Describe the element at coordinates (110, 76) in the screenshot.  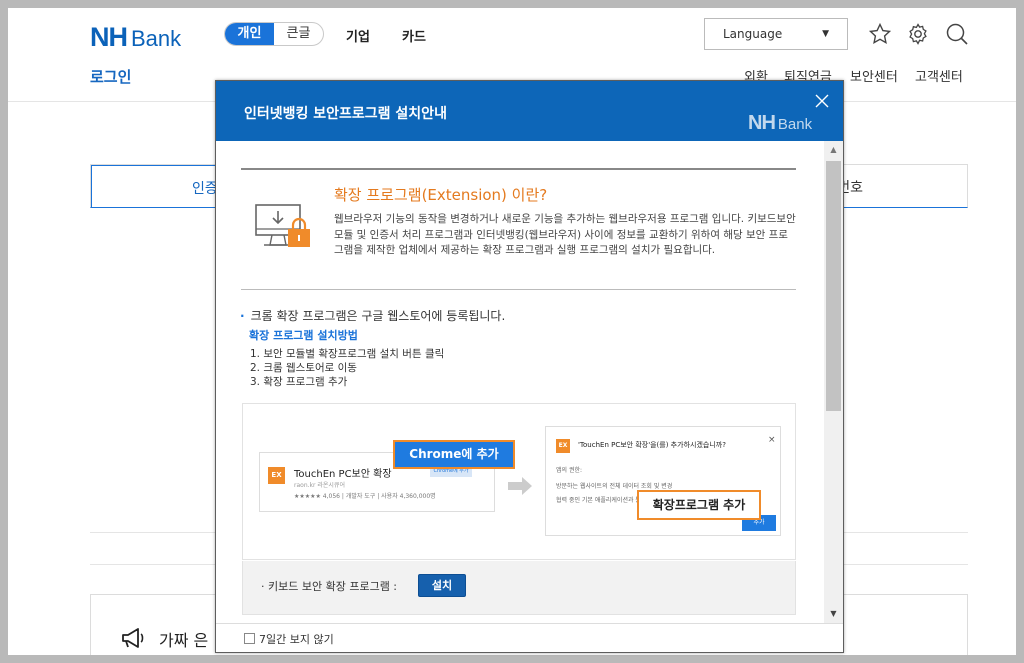
I see `login-link: 로그인` at that location.